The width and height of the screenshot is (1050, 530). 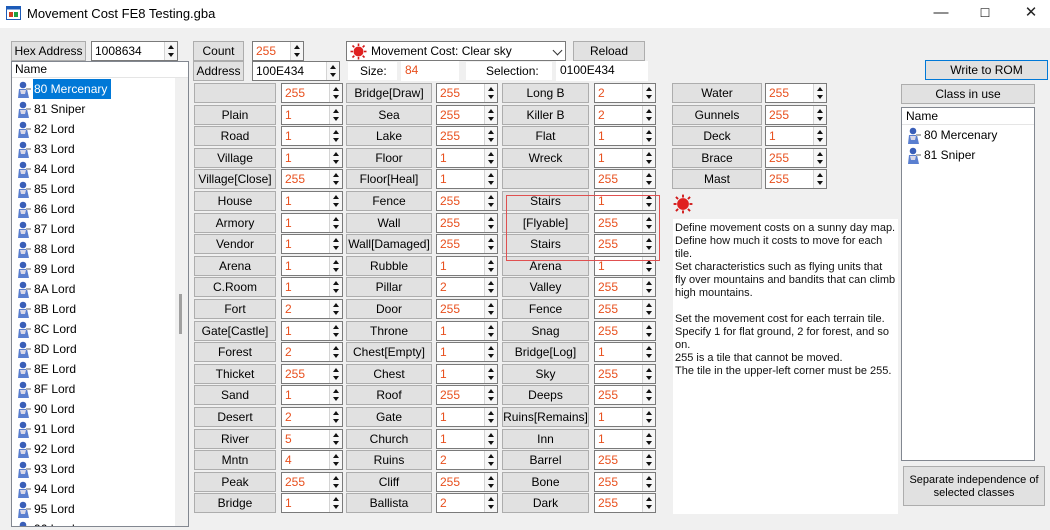 I want to click on terrain-label-button: Long B, so click(x=545, y=93).